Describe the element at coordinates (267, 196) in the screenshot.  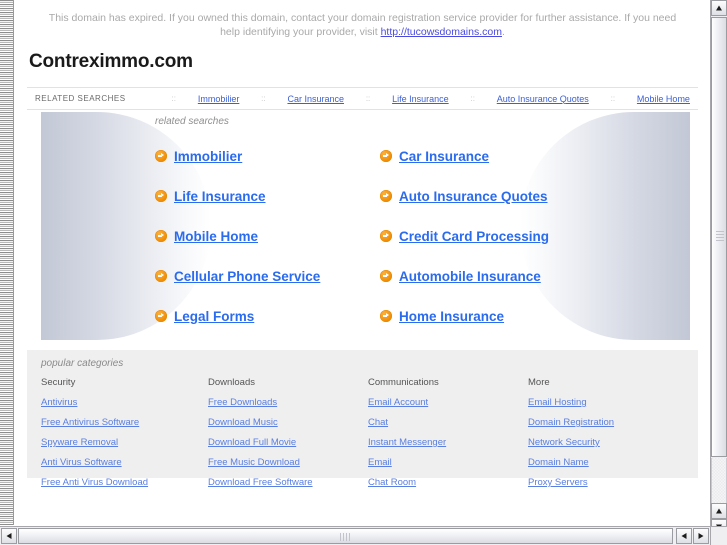
I see `hero-link-life-insurance: Life Insurance` at that location.